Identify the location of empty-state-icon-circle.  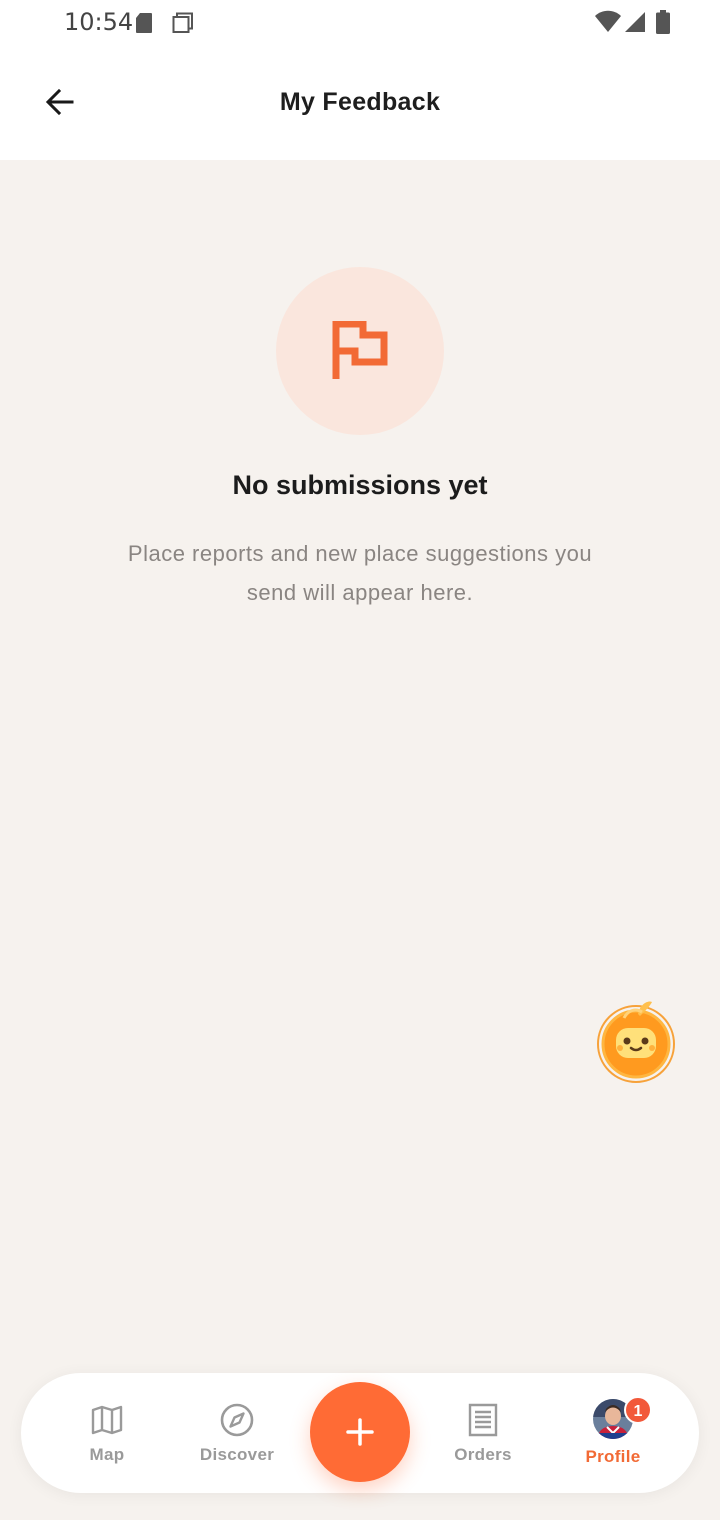
(360, 351).